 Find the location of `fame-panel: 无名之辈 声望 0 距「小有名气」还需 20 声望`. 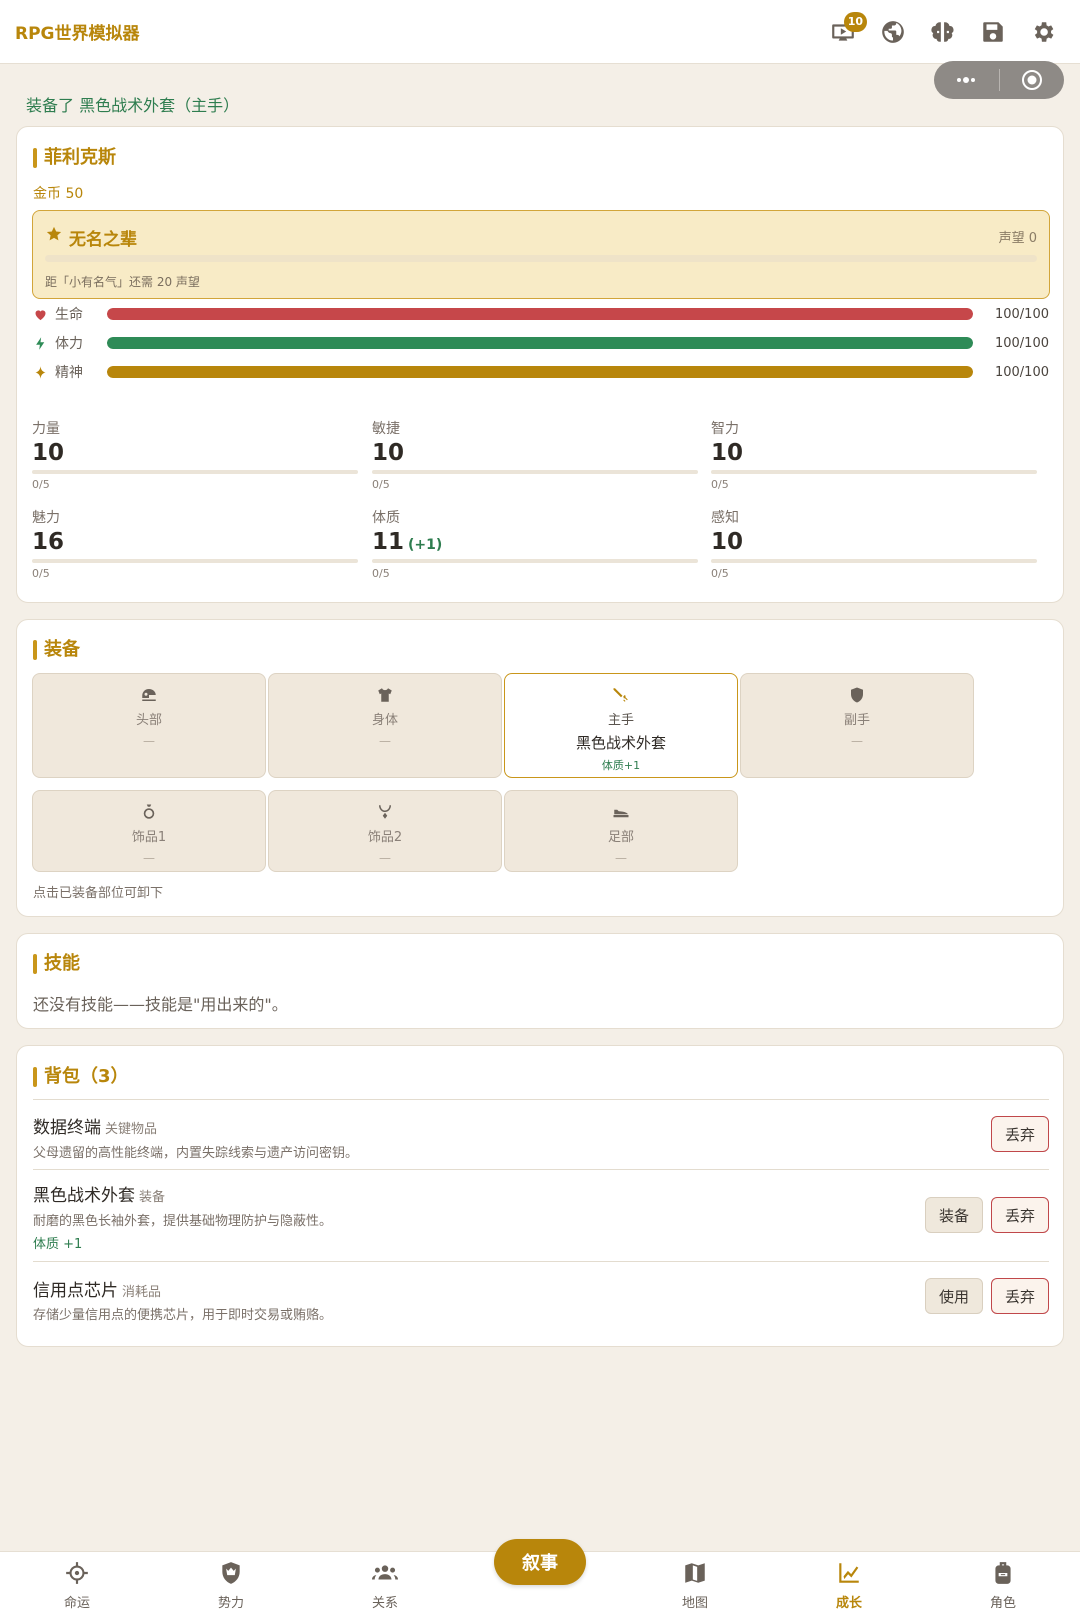

fame-panel: 无名之辈 声望 0 距「小有名气」还需 20 声望 is located at coordinates (541, 254).